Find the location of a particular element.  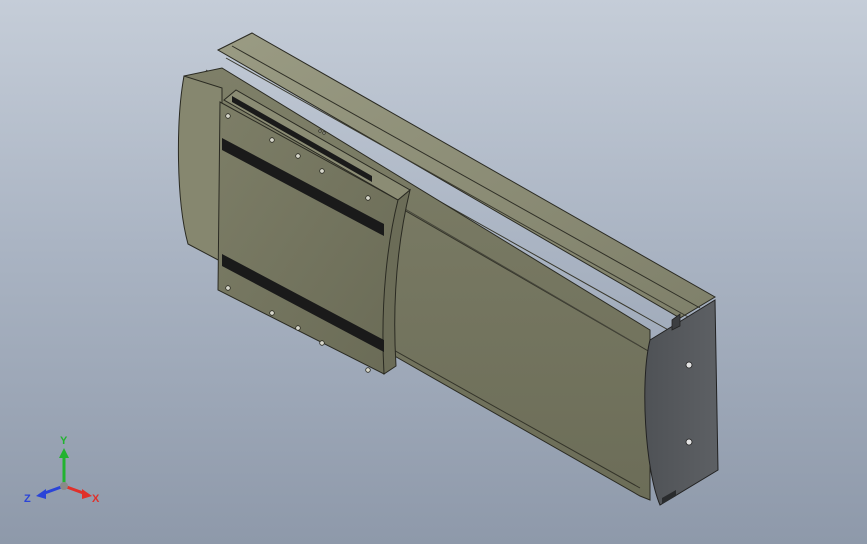

body-left-end is located at coordinates (200, 169).